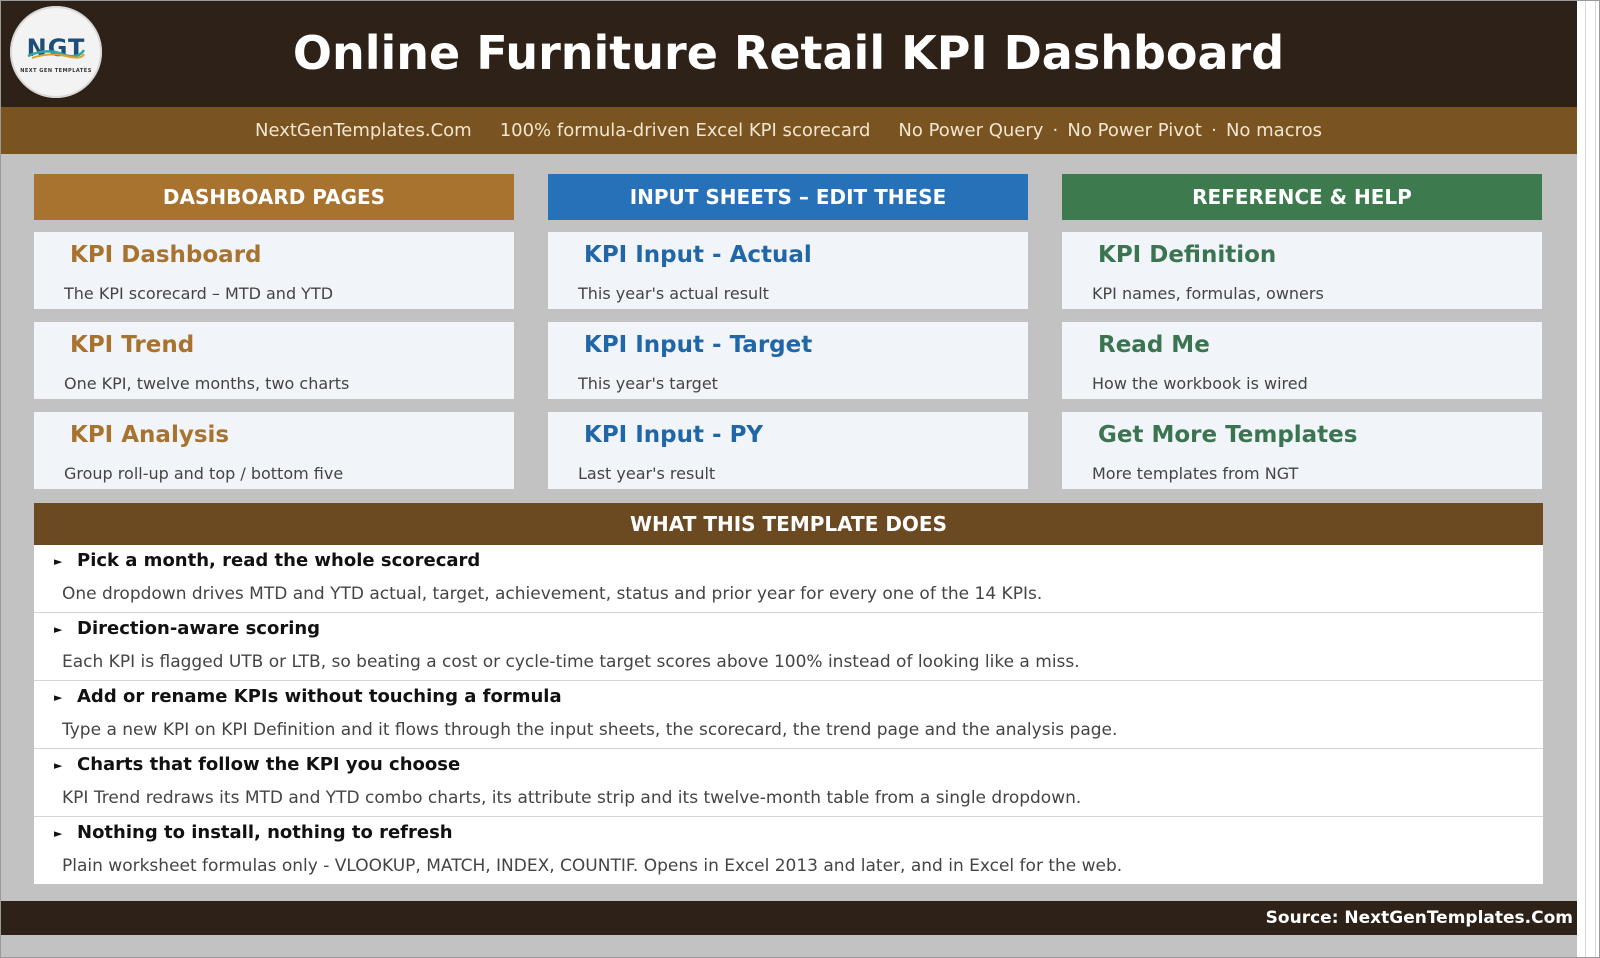 This screenshot has width=1600, height=958. I want to click on note-no-power-pivot: No Power Pivot, so click(1134, 130).